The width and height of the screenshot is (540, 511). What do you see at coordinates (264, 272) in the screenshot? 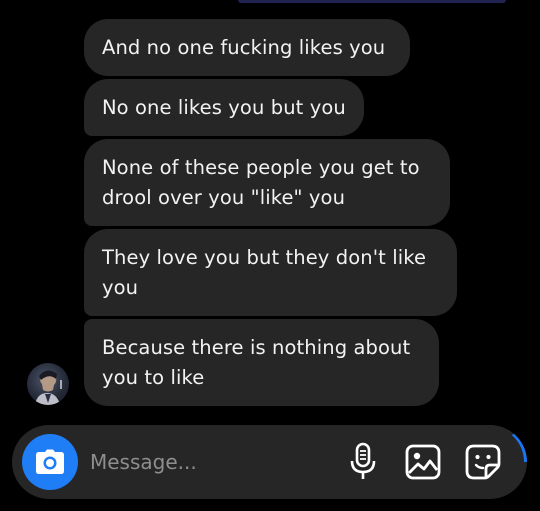
I see `message-text: They love you but they don't like you` at bounding box center [264, 272].